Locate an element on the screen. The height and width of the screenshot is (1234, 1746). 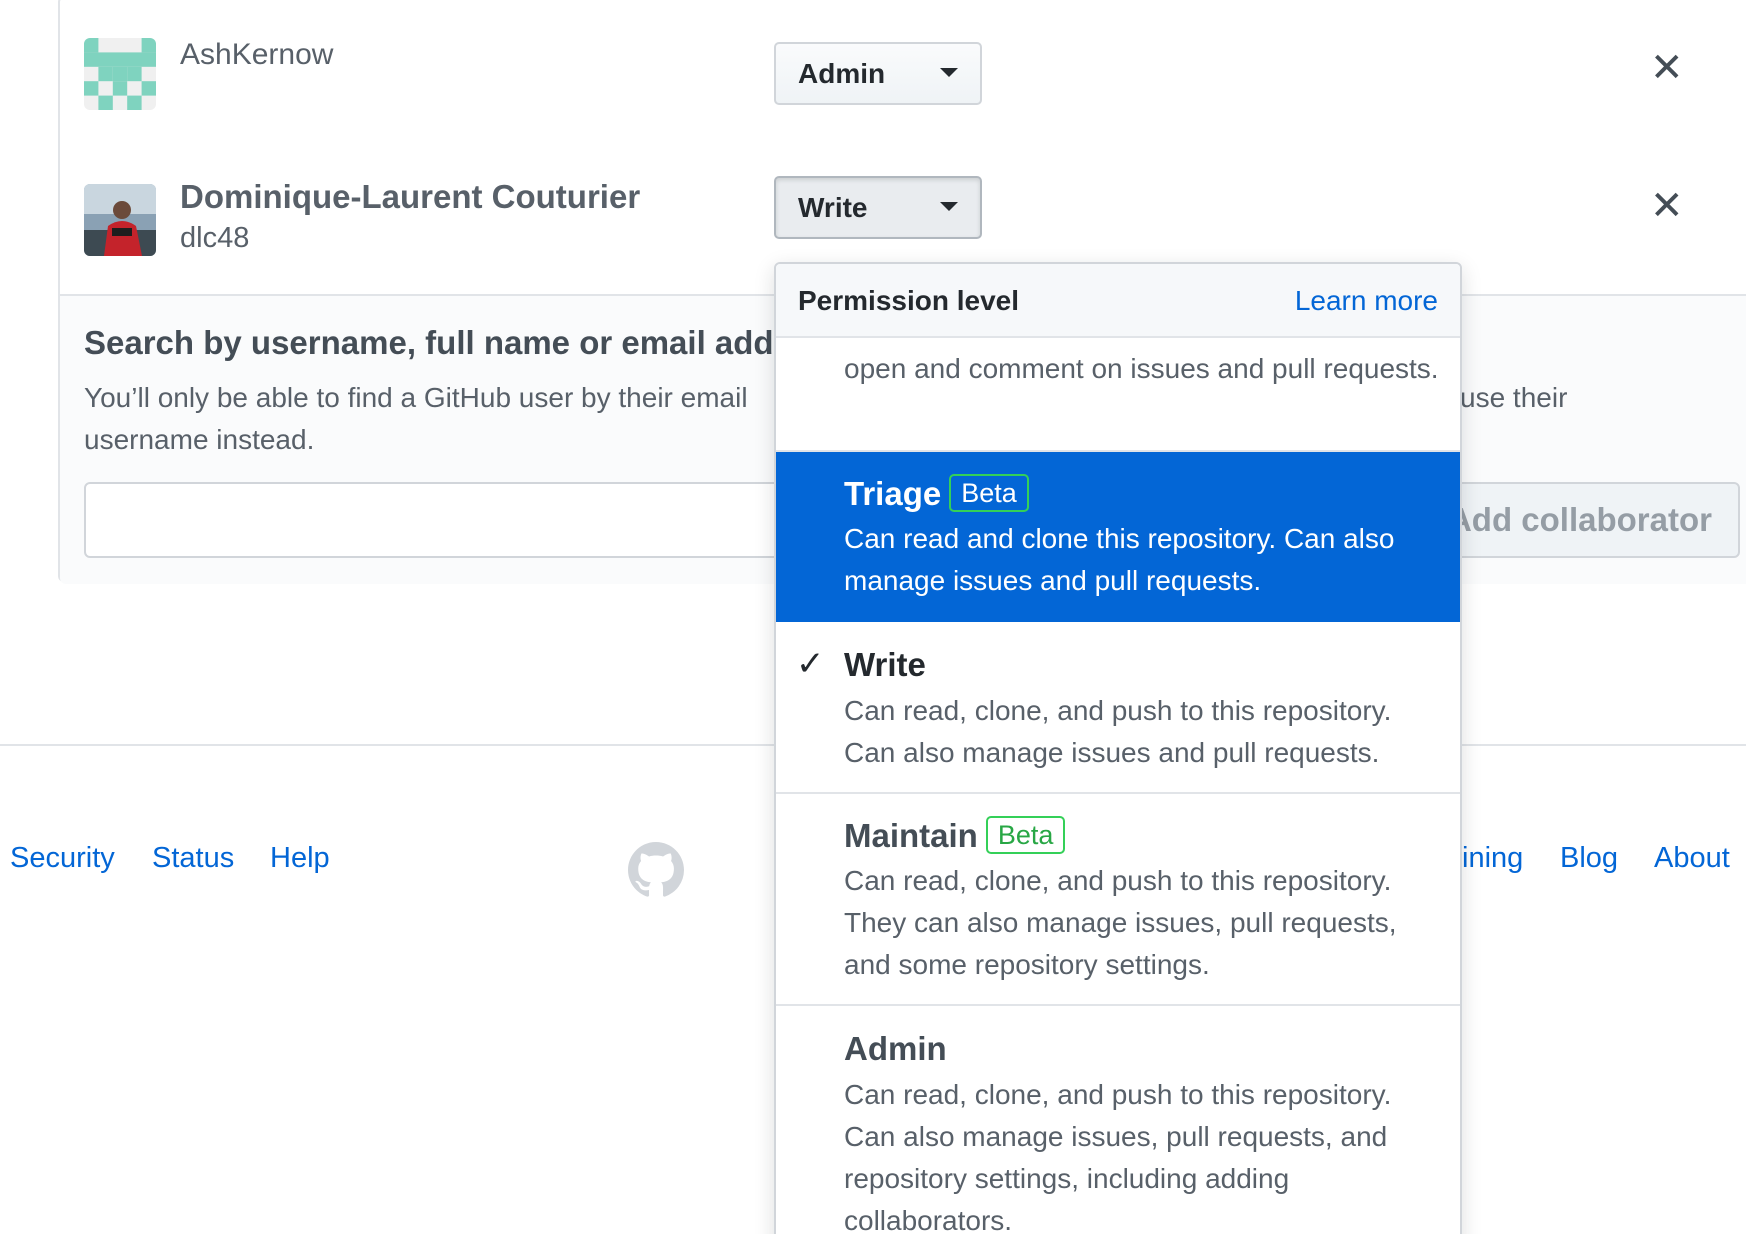
learn-more-link: Learn more is located at coordinates (1366, 301).